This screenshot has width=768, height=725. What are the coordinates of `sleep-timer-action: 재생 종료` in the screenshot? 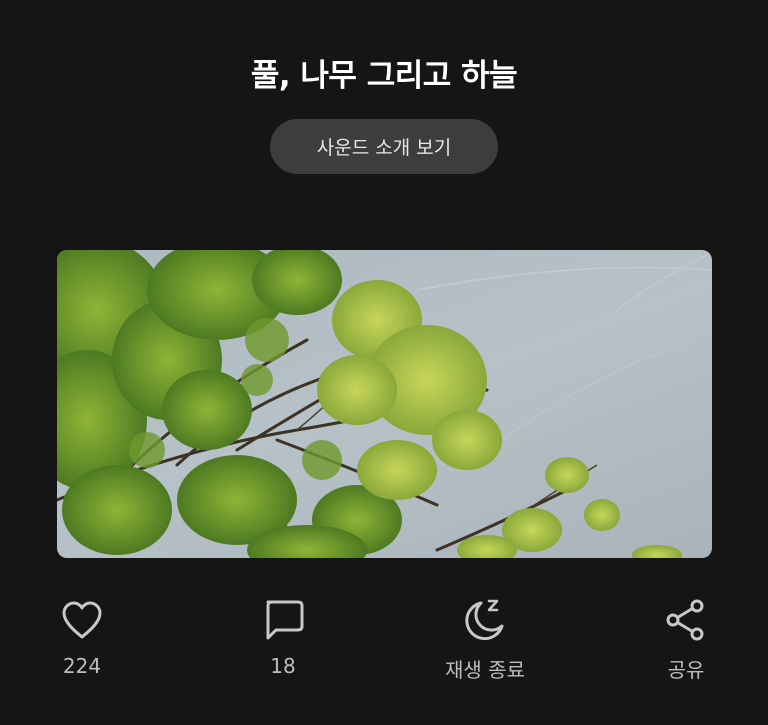 It's located at (485, 639).